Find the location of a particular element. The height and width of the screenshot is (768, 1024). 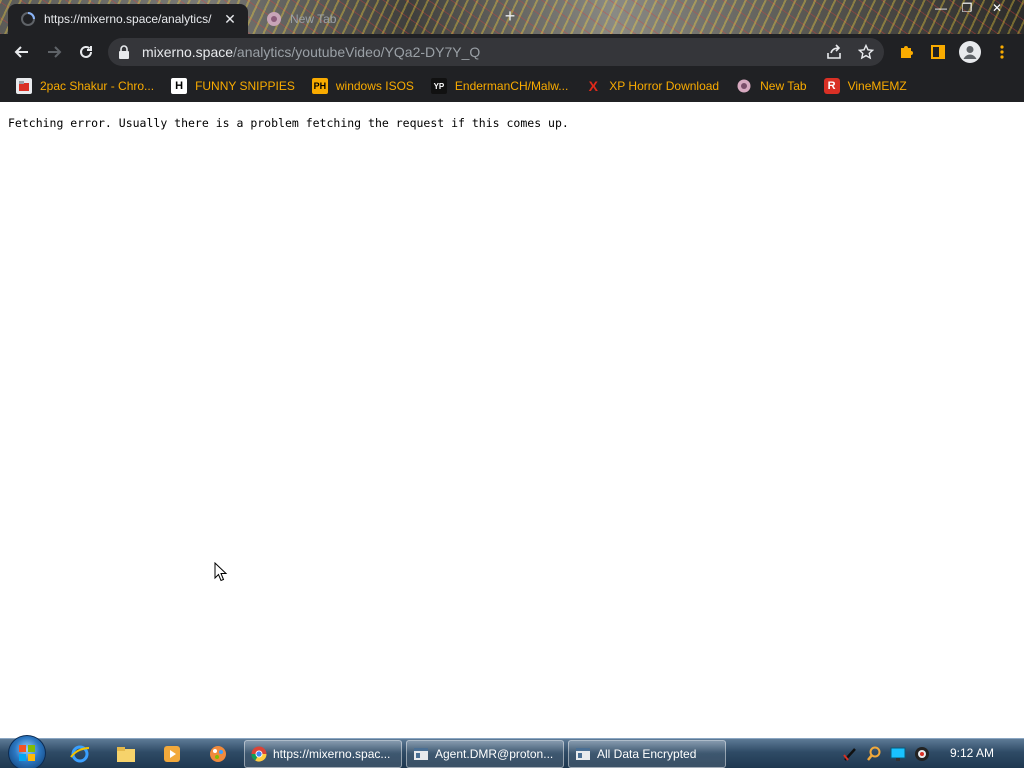

media-tray-icon is located at coordinates (922, 754).